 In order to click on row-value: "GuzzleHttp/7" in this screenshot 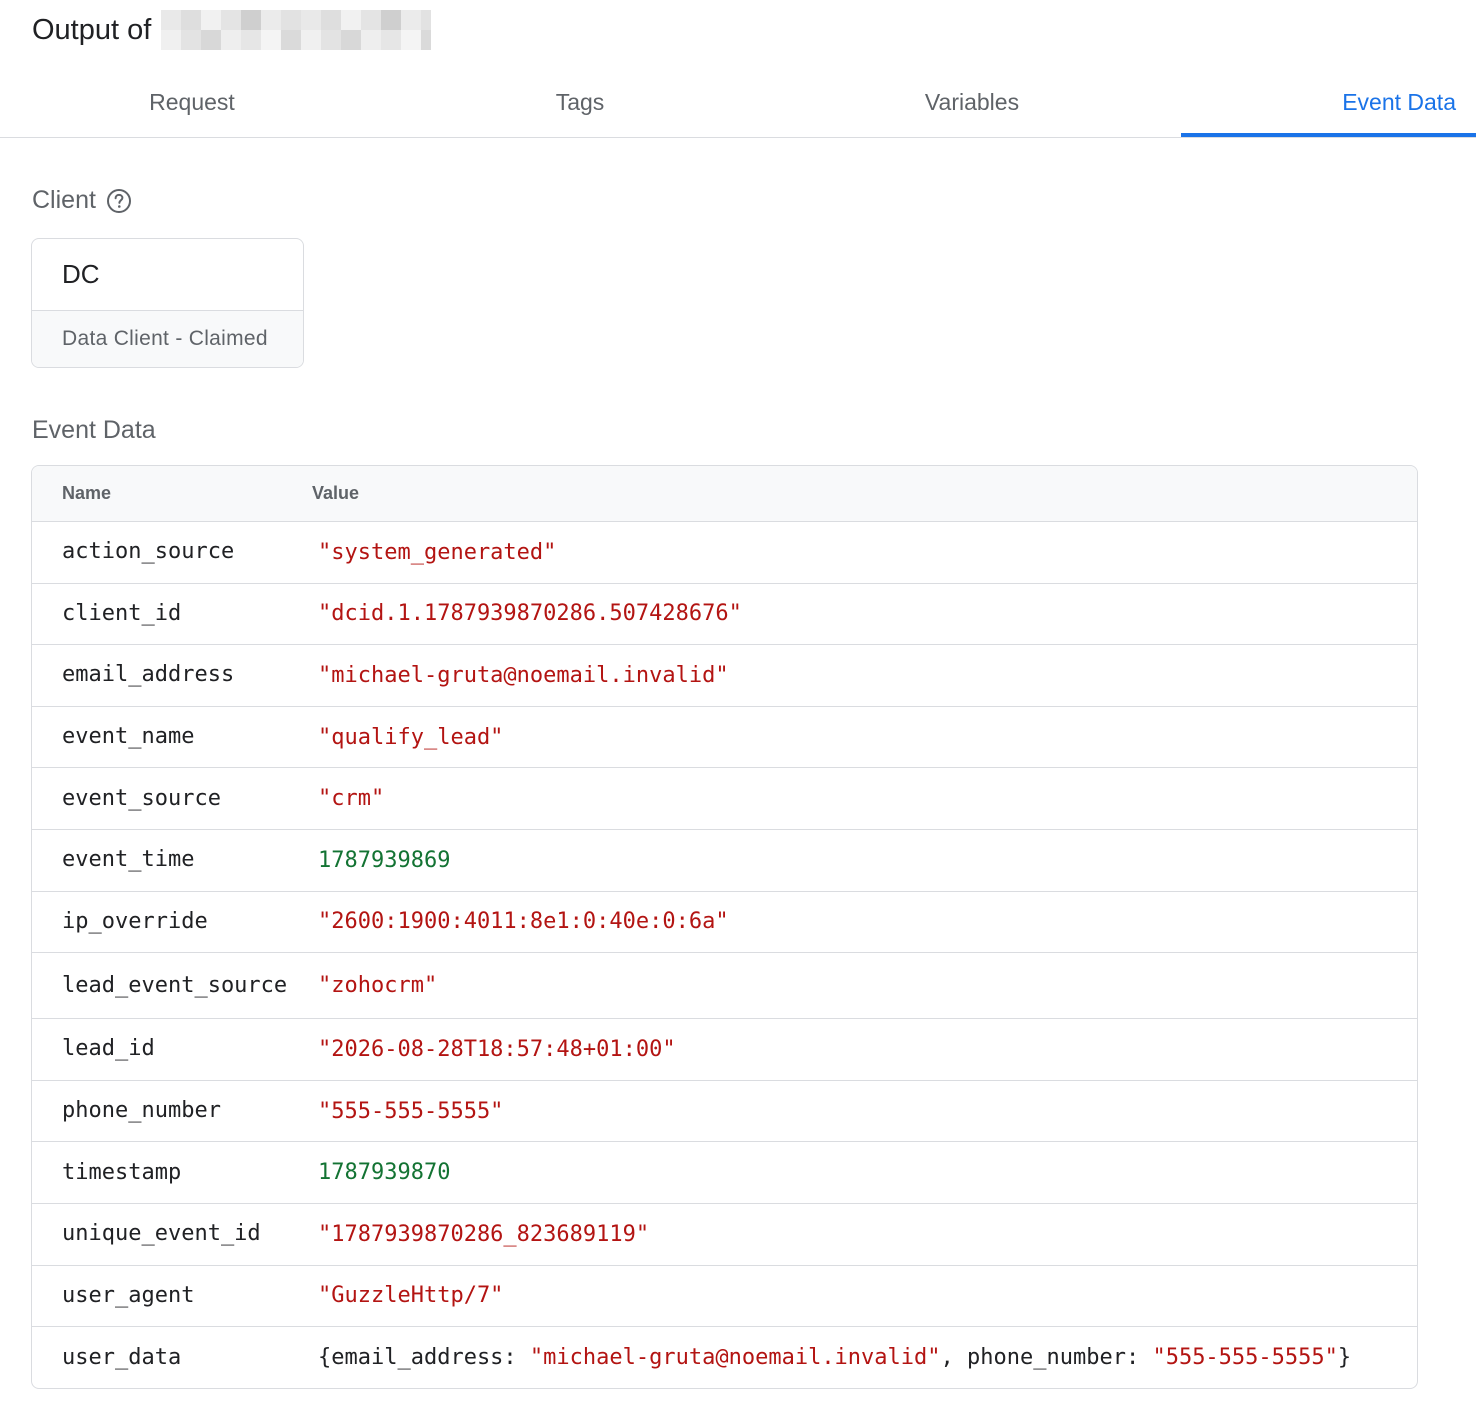, I will do `click(411, 1296)`.